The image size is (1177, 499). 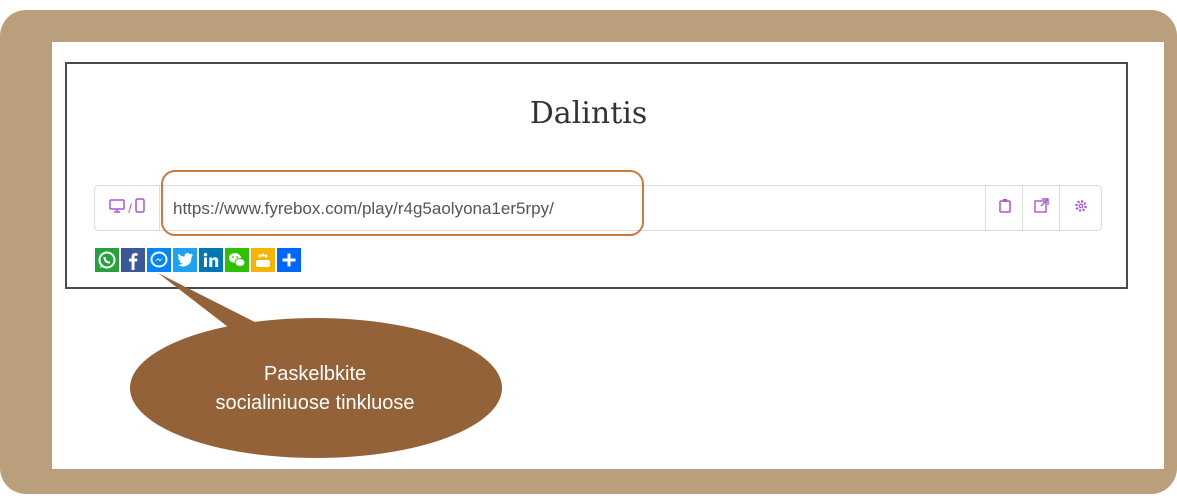 What do you see at coordinates (315, 374) in the screenshot?
I see `callout-line-1: Paskelbkite` at bounding box center [315, 374].